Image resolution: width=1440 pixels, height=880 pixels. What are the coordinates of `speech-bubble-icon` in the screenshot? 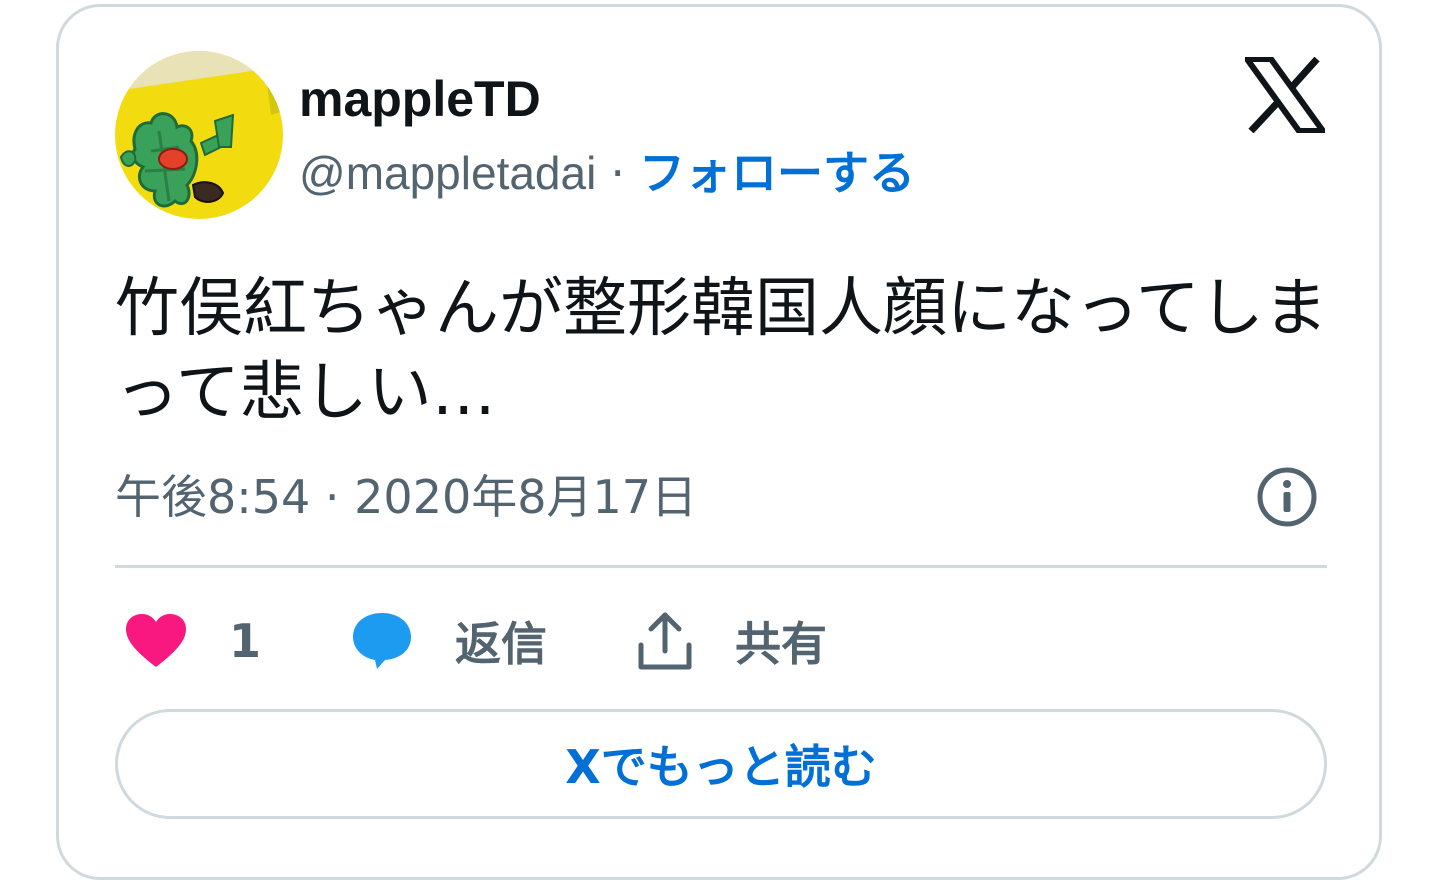 It's located at (382, 641).